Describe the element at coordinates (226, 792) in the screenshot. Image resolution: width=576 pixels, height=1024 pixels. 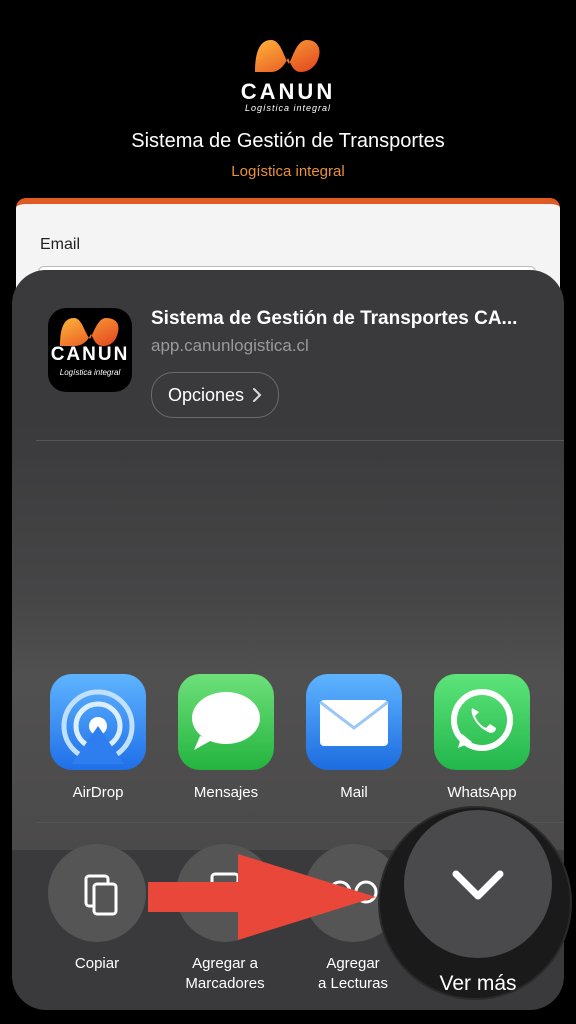
I see `app-label: Mensajes` at that location.